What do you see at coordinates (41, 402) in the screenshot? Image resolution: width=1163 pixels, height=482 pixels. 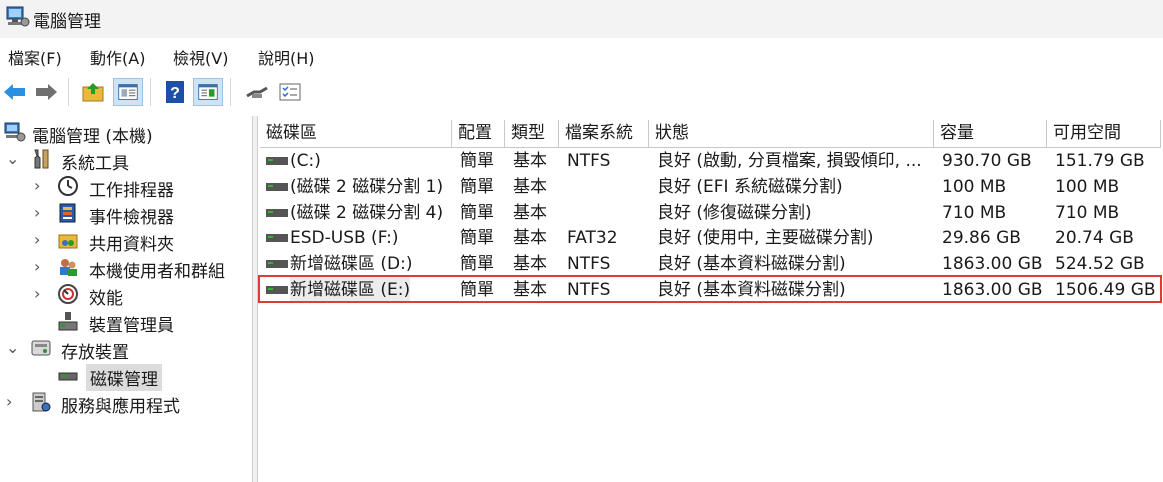 I see `services-icon` at bounding box center [41, 402].